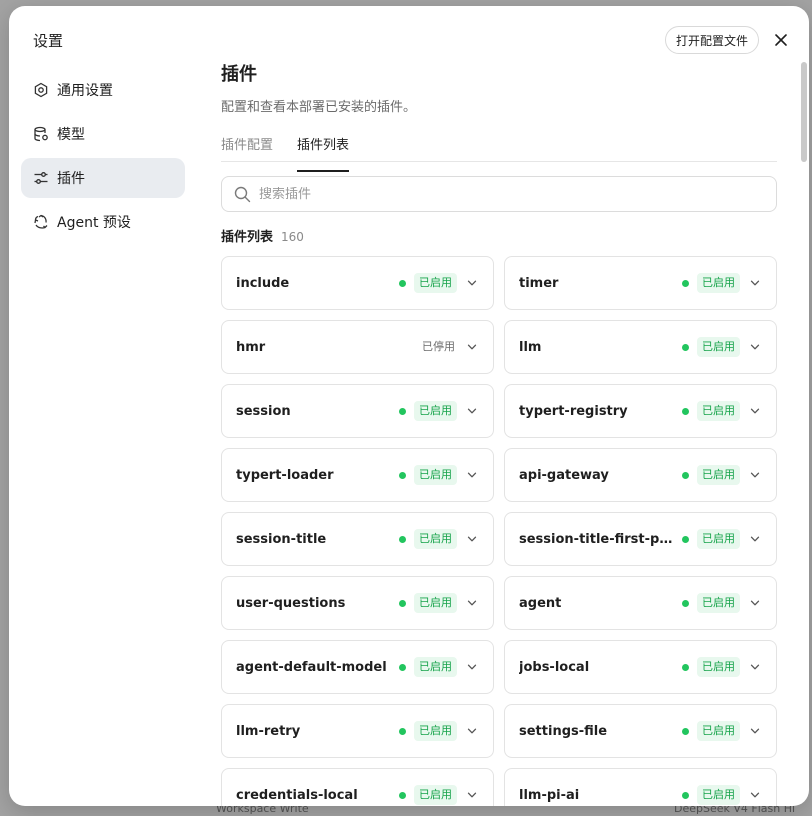  Describe the element at coordinates (357, 667) in the screenshot. I see `plugin-card: agent-default-model 已启用` at that location.